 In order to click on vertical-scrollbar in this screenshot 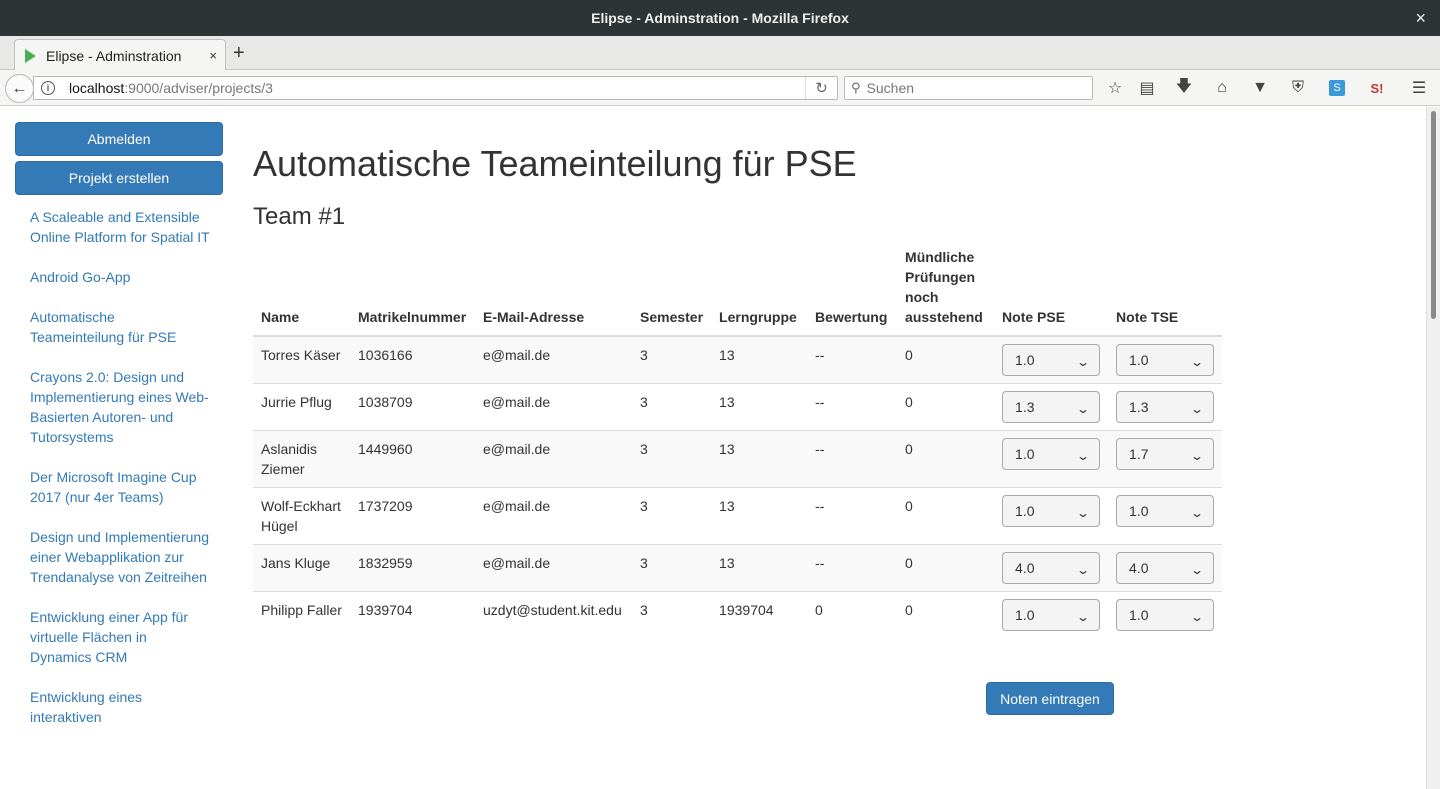, I will do `click(1433, 448)`.